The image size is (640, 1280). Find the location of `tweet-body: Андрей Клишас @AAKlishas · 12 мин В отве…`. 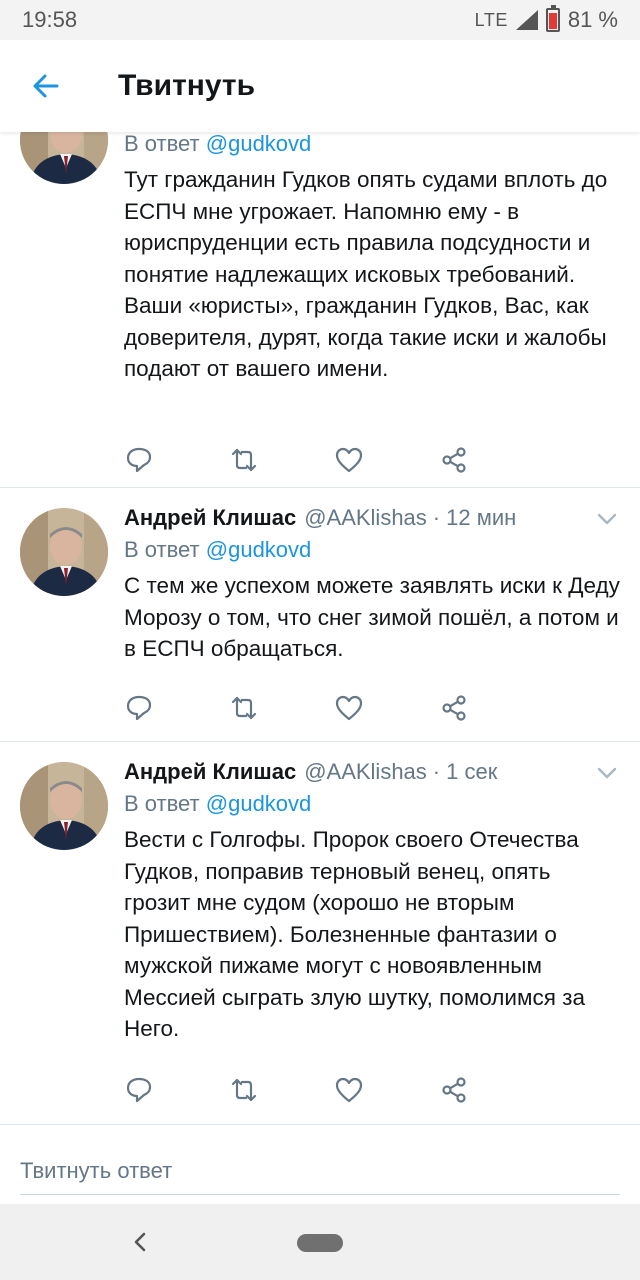

tweet-body: Андрей Клишас @AAKlishas · 12 мин В отве… is located at coordinates (372, 583).